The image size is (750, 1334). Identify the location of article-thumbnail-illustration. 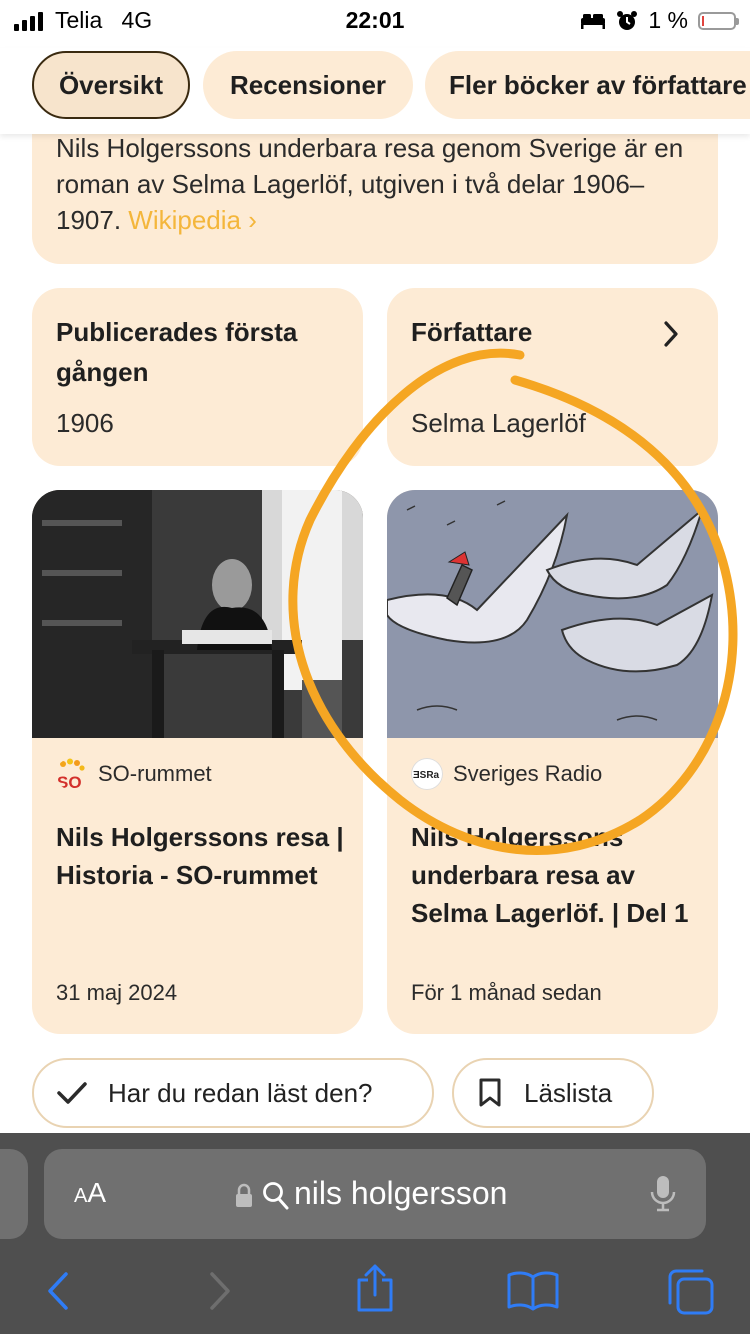
(552, 614).